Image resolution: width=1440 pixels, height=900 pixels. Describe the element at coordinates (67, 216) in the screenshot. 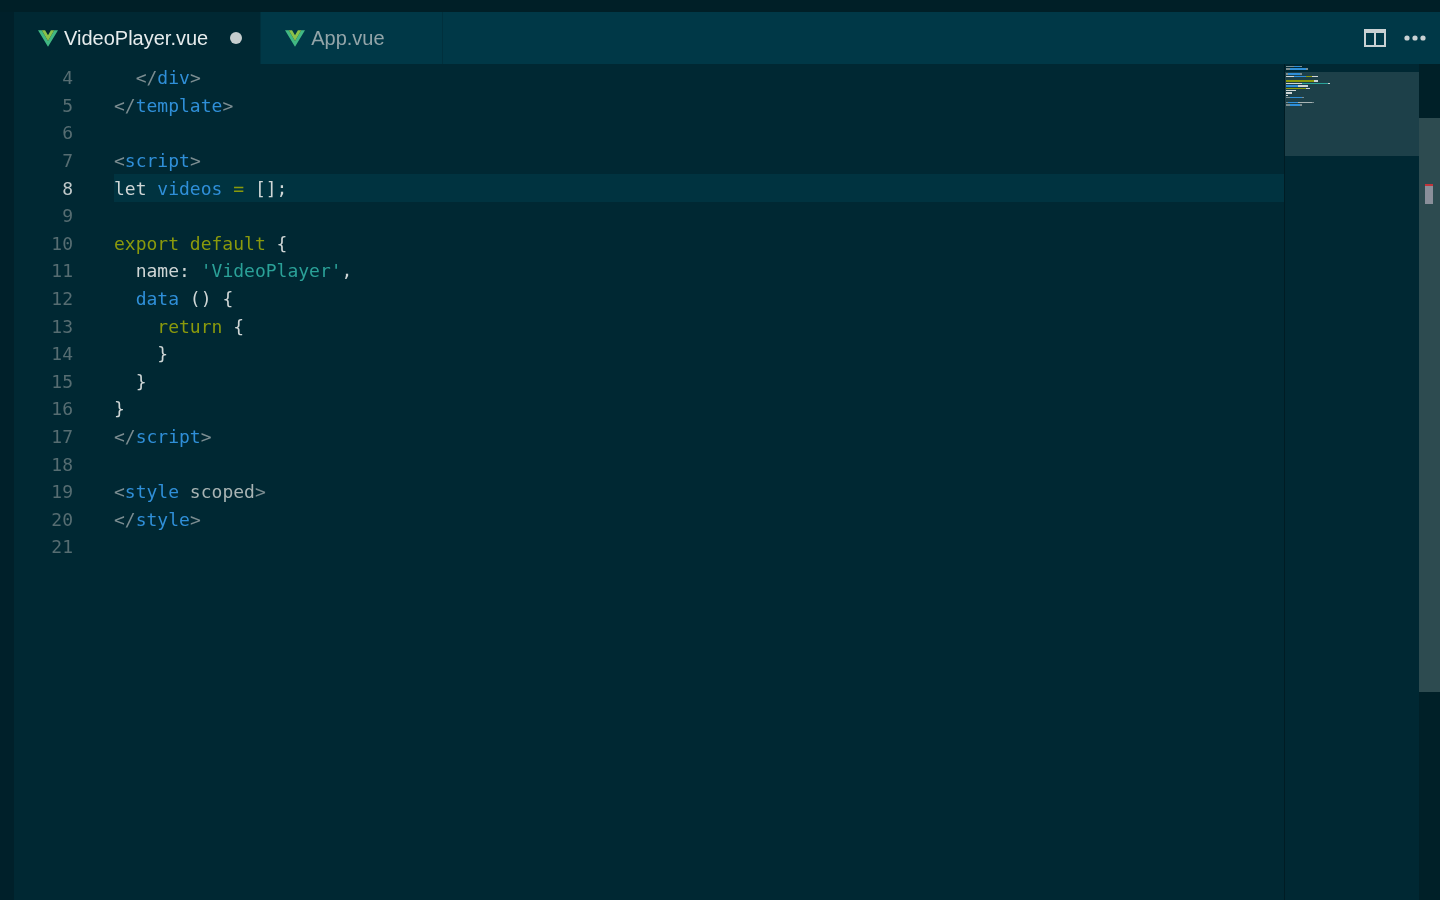

I see `line-number: 9` at that location.